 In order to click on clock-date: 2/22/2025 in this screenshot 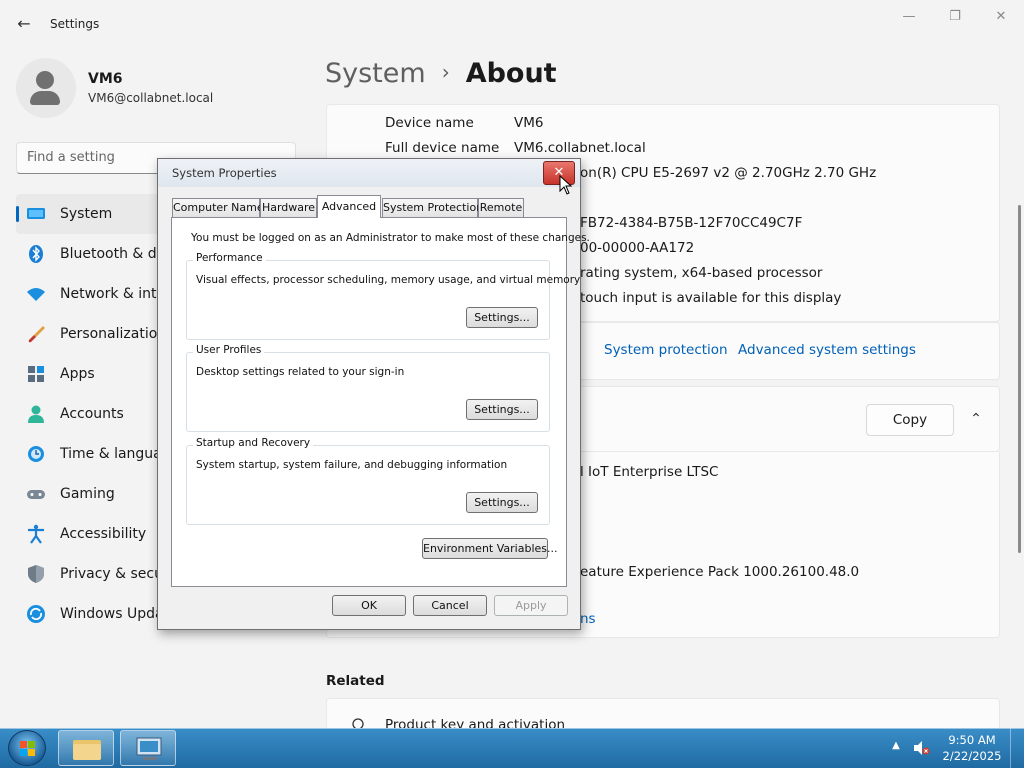, I will do `click(972, 756)`.